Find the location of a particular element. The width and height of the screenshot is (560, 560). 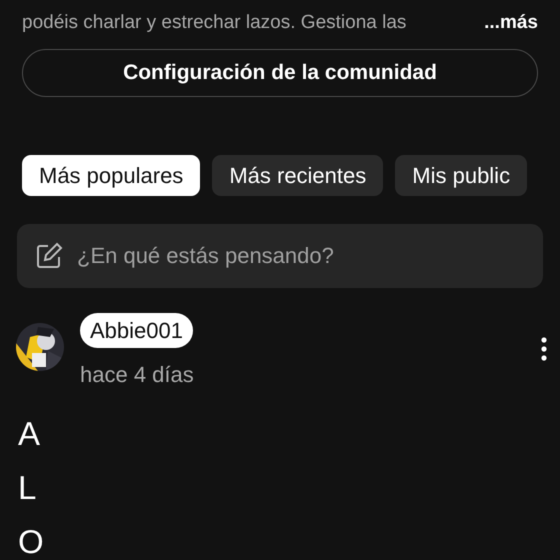

edit-icon is located at coordinates (49, 256).